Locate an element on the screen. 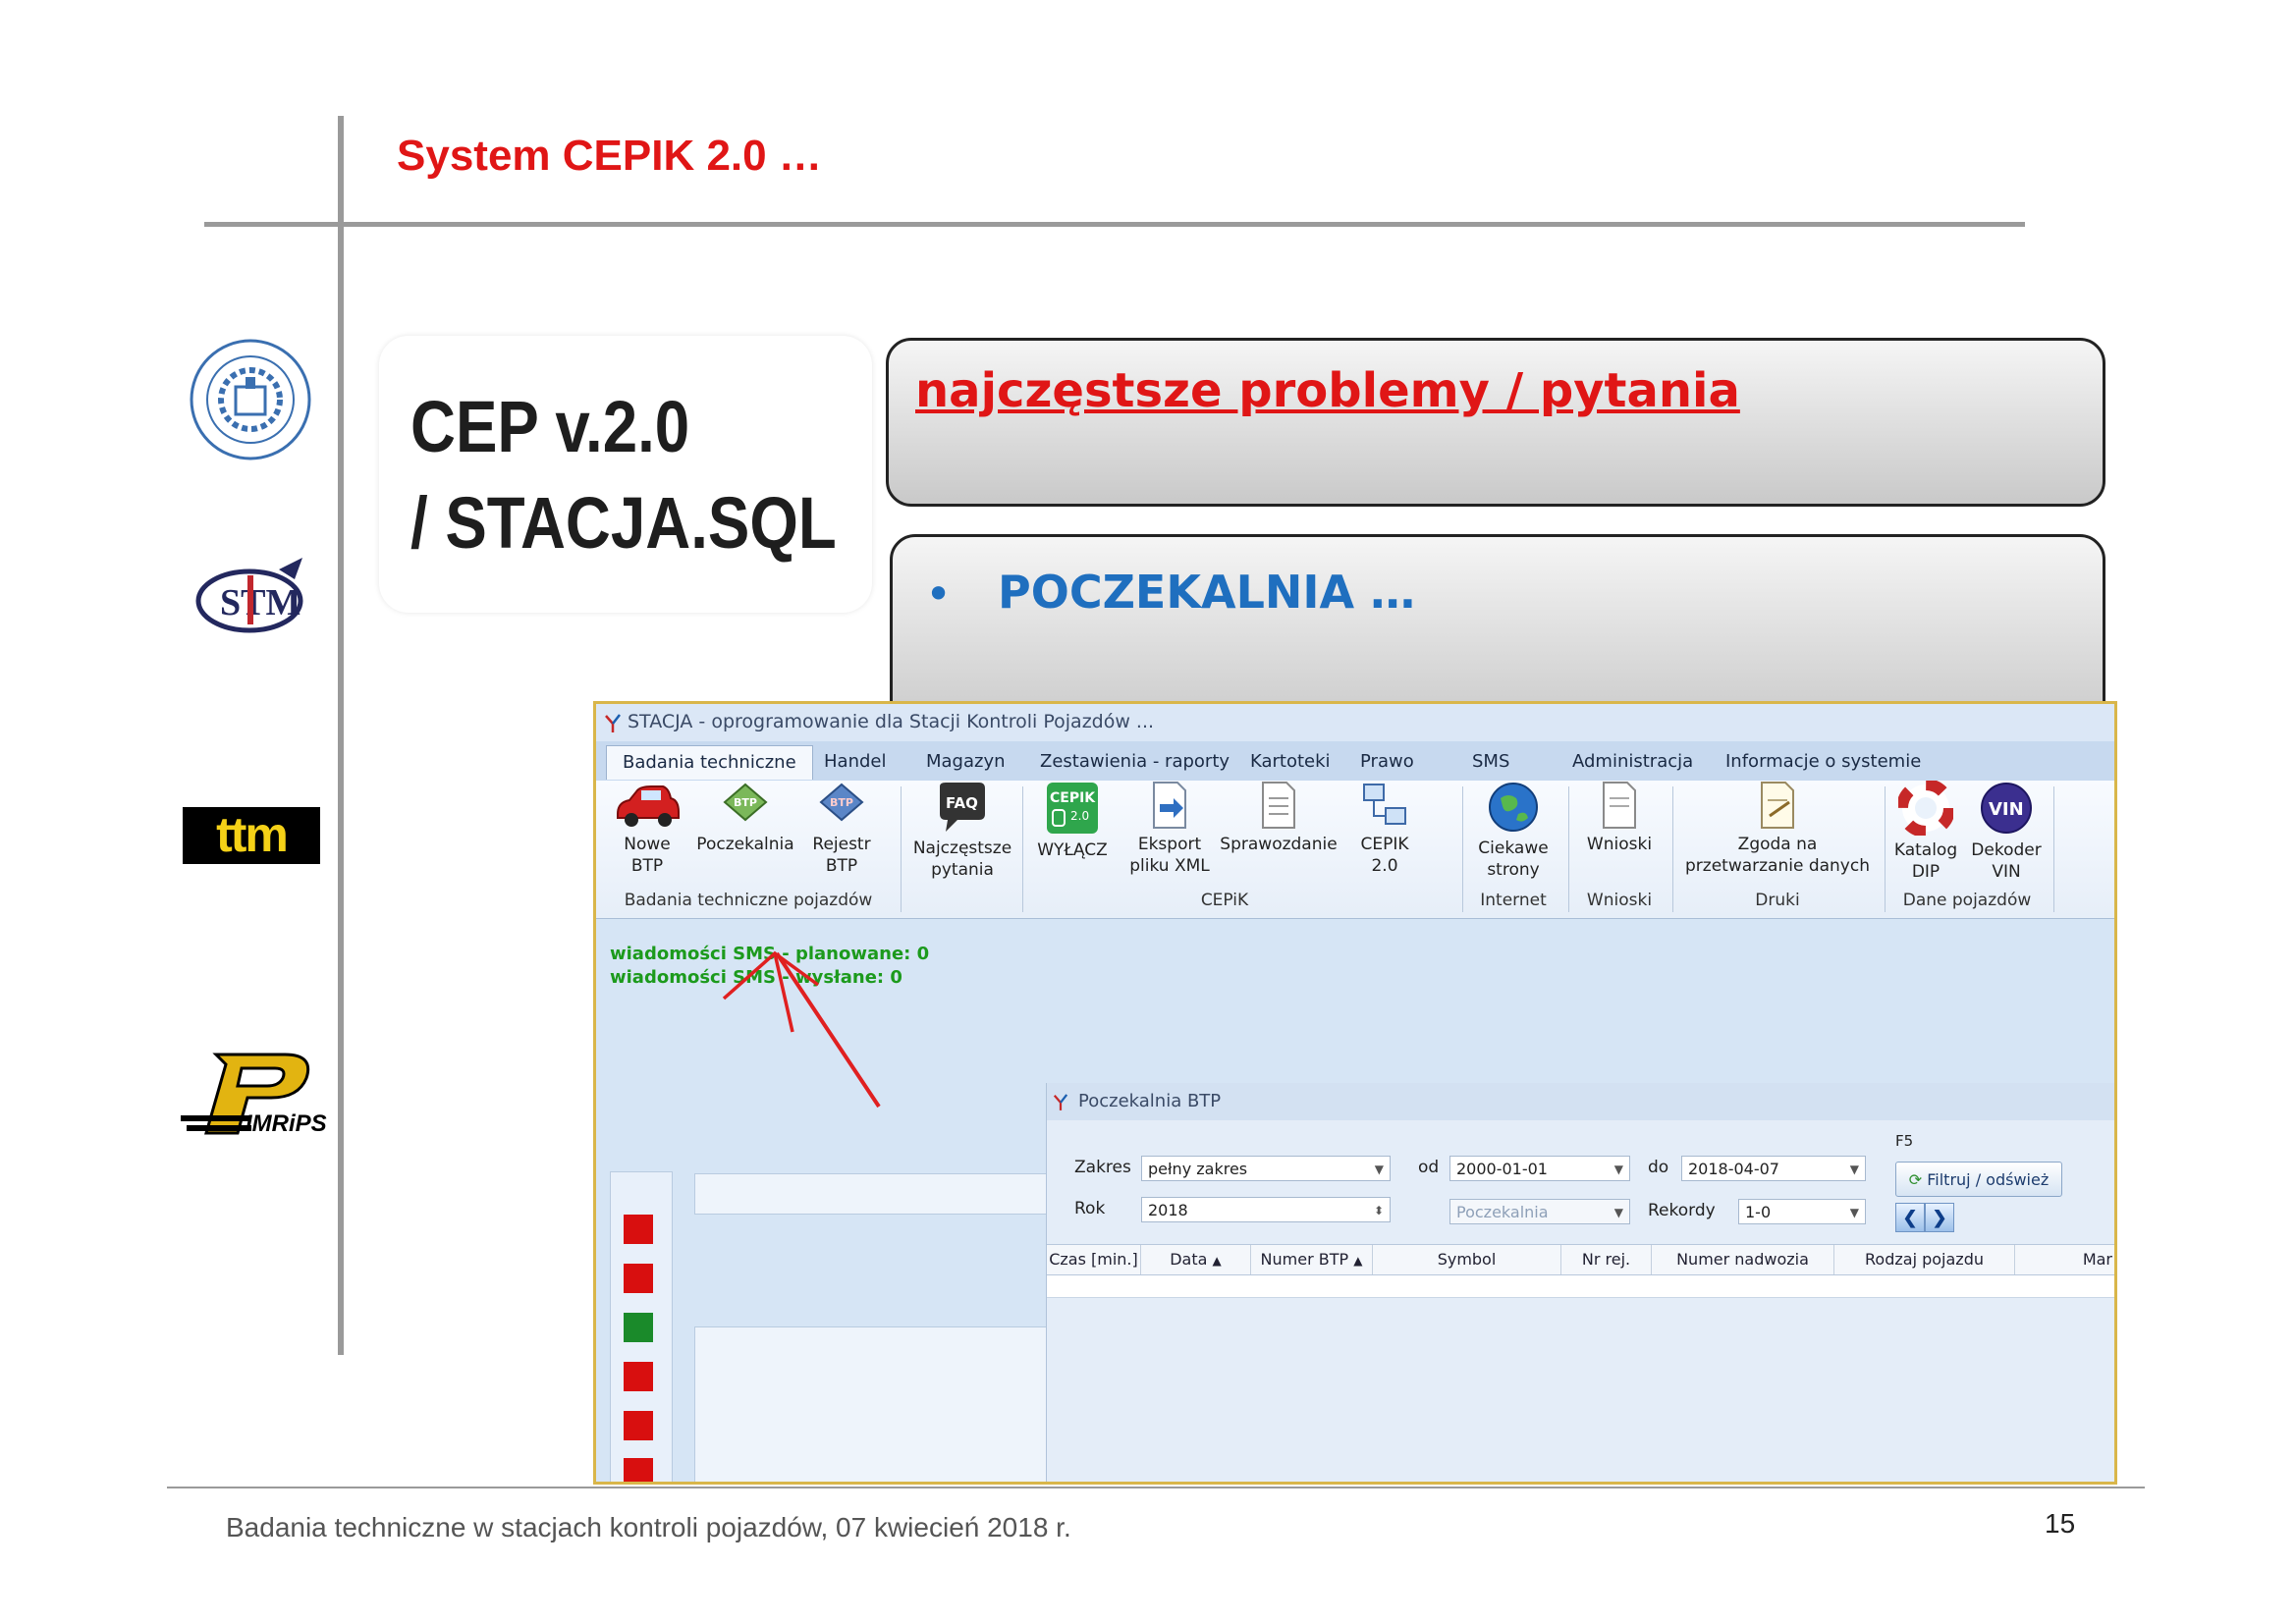 The height and width of the screenshot is (1623, 2296). ttm-logo: ttm is located at coordinates (251, 835).